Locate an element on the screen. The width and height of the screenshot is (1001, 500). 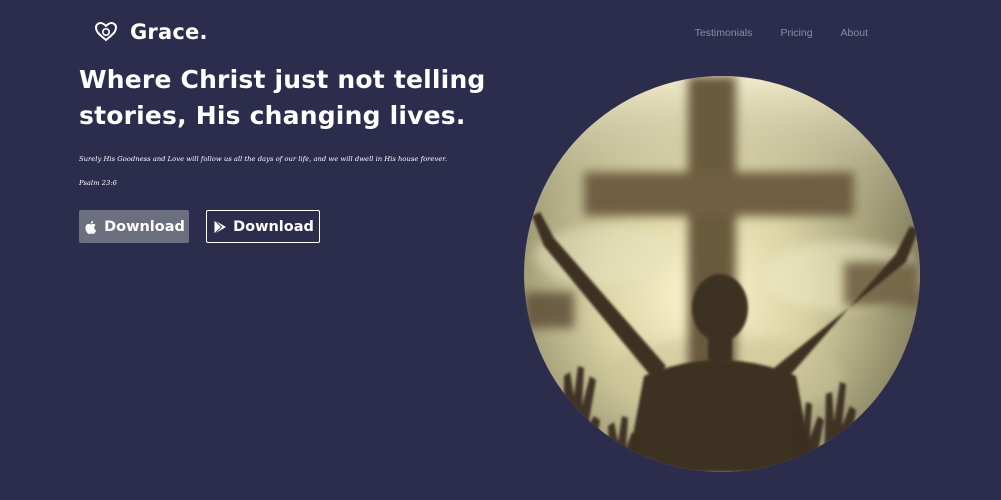
top-nav: Testimonials Pricing About is located at coordinates (781, 33).